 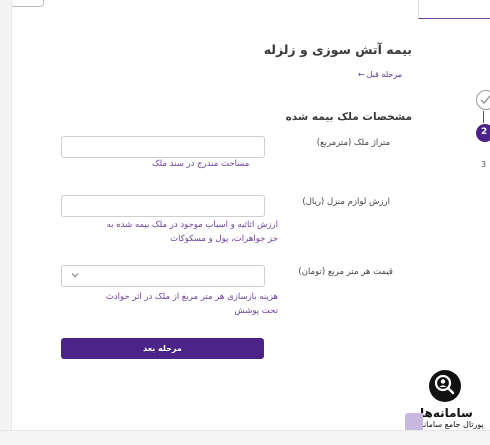 I want to click on price-per-meter-label: قیمت هر متر مربع (تومان), so click(x=345, y=272).